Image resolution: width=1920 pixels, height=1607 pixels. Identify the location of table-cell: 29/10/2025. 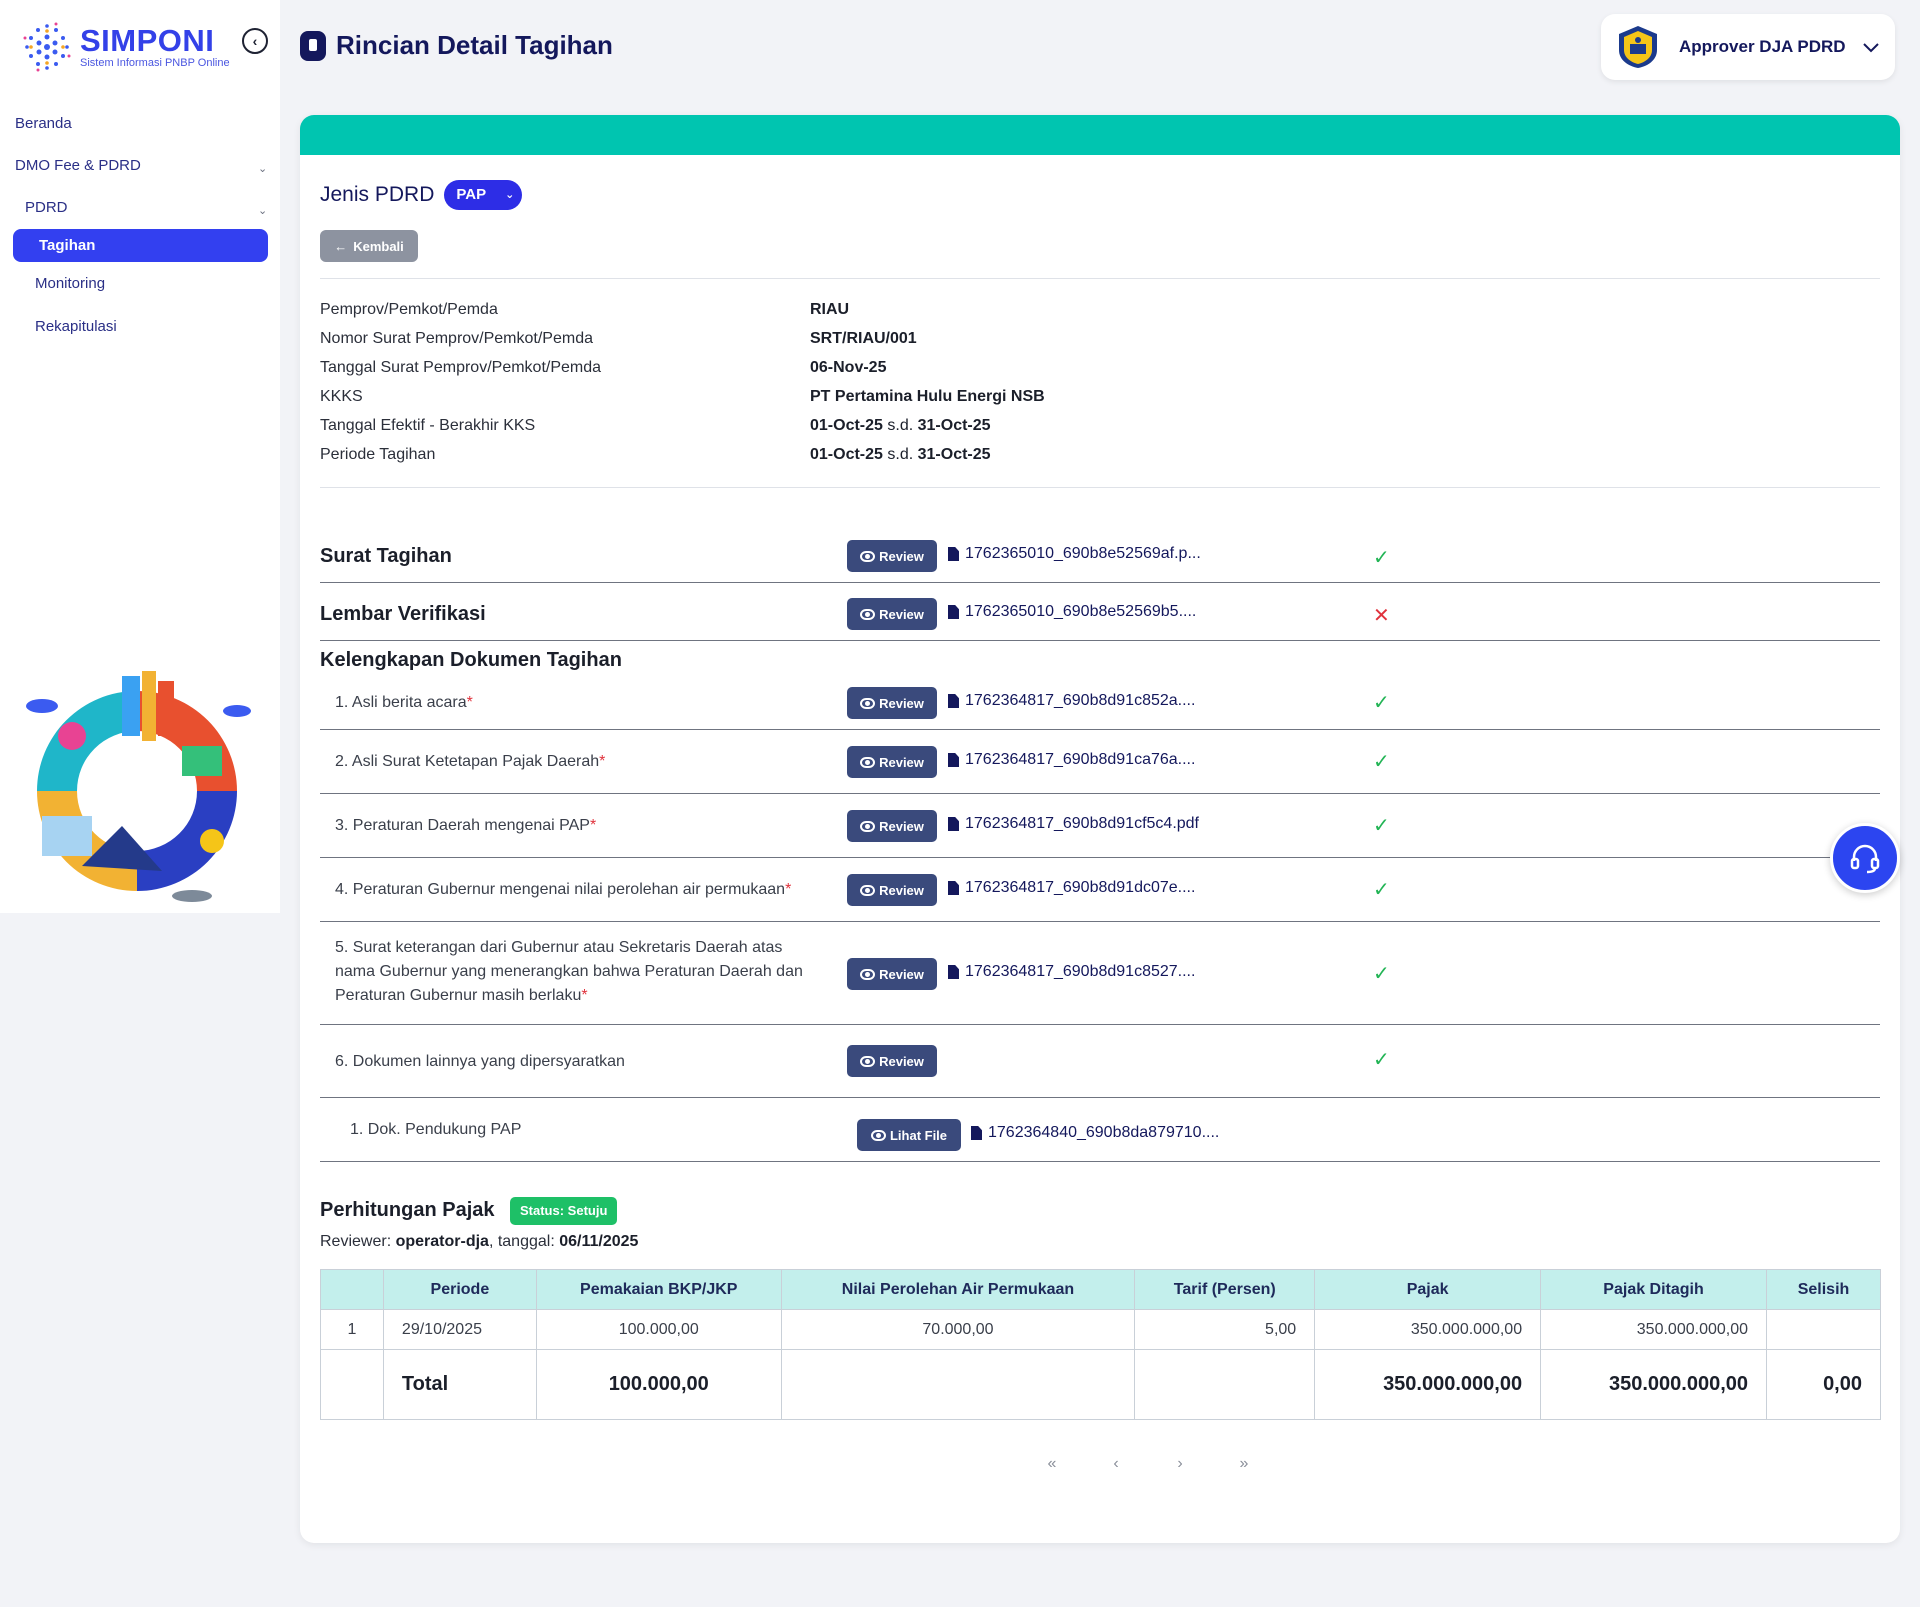
(459, 1329).